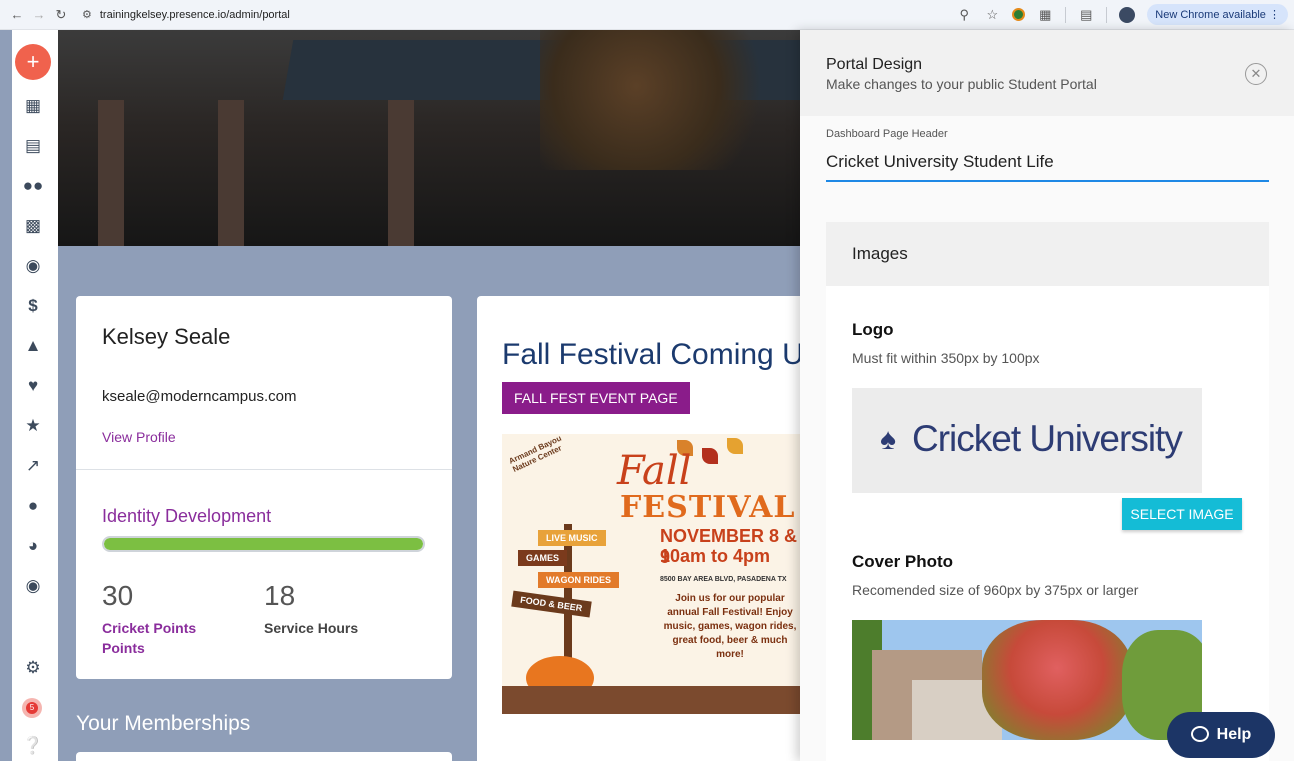  I want to click on stat-label-line: Points, so click(123, 648).